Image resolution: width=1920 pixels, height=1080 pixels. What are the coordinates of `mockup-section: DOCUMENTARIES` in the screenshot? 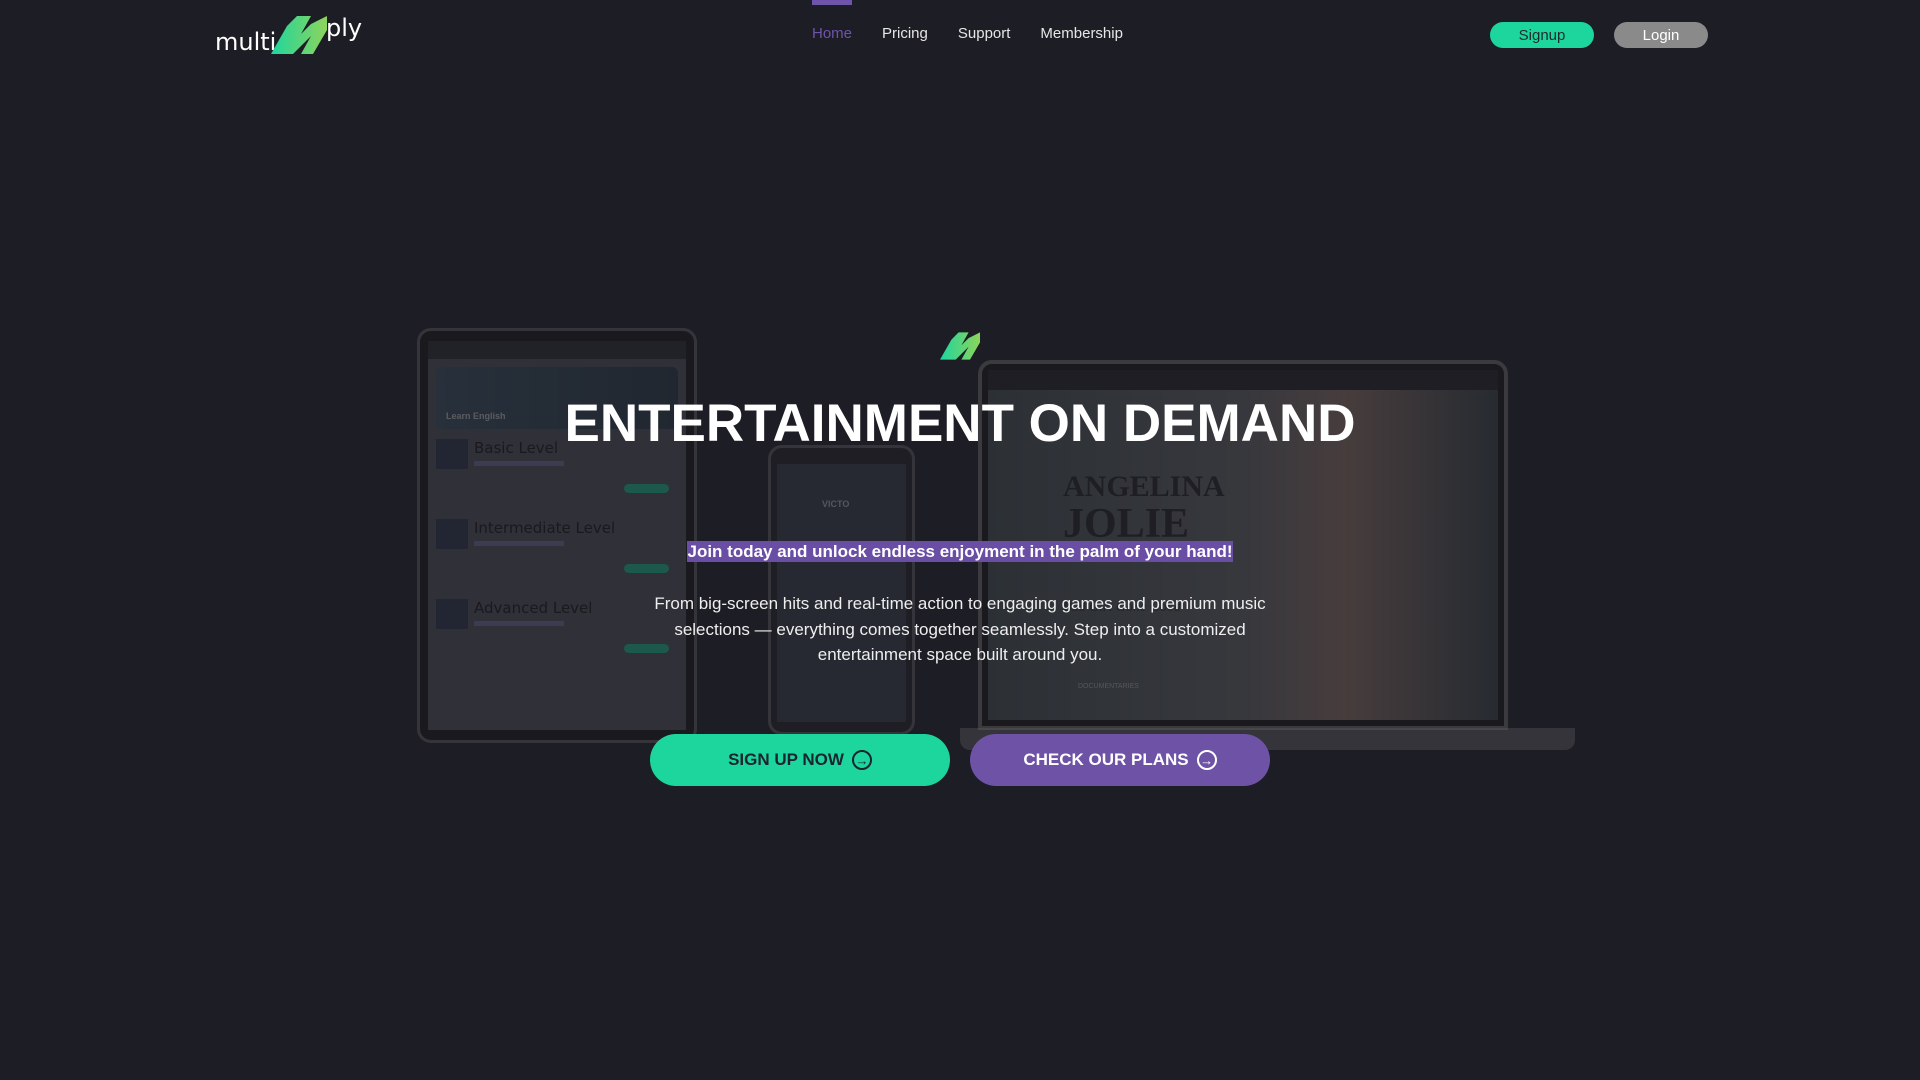 It's located at (1108, 686).